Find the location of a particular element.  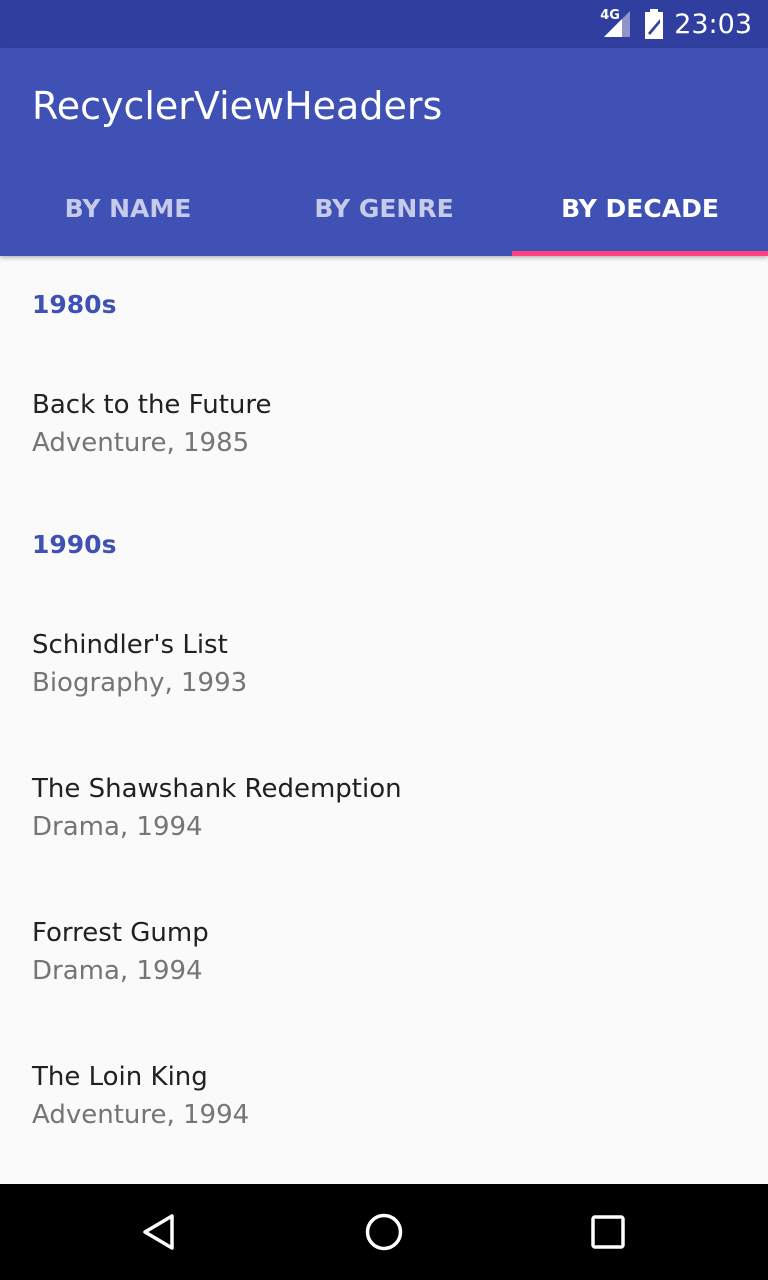

section-header-1990s: 1990s is located at coordinates (74, 544).